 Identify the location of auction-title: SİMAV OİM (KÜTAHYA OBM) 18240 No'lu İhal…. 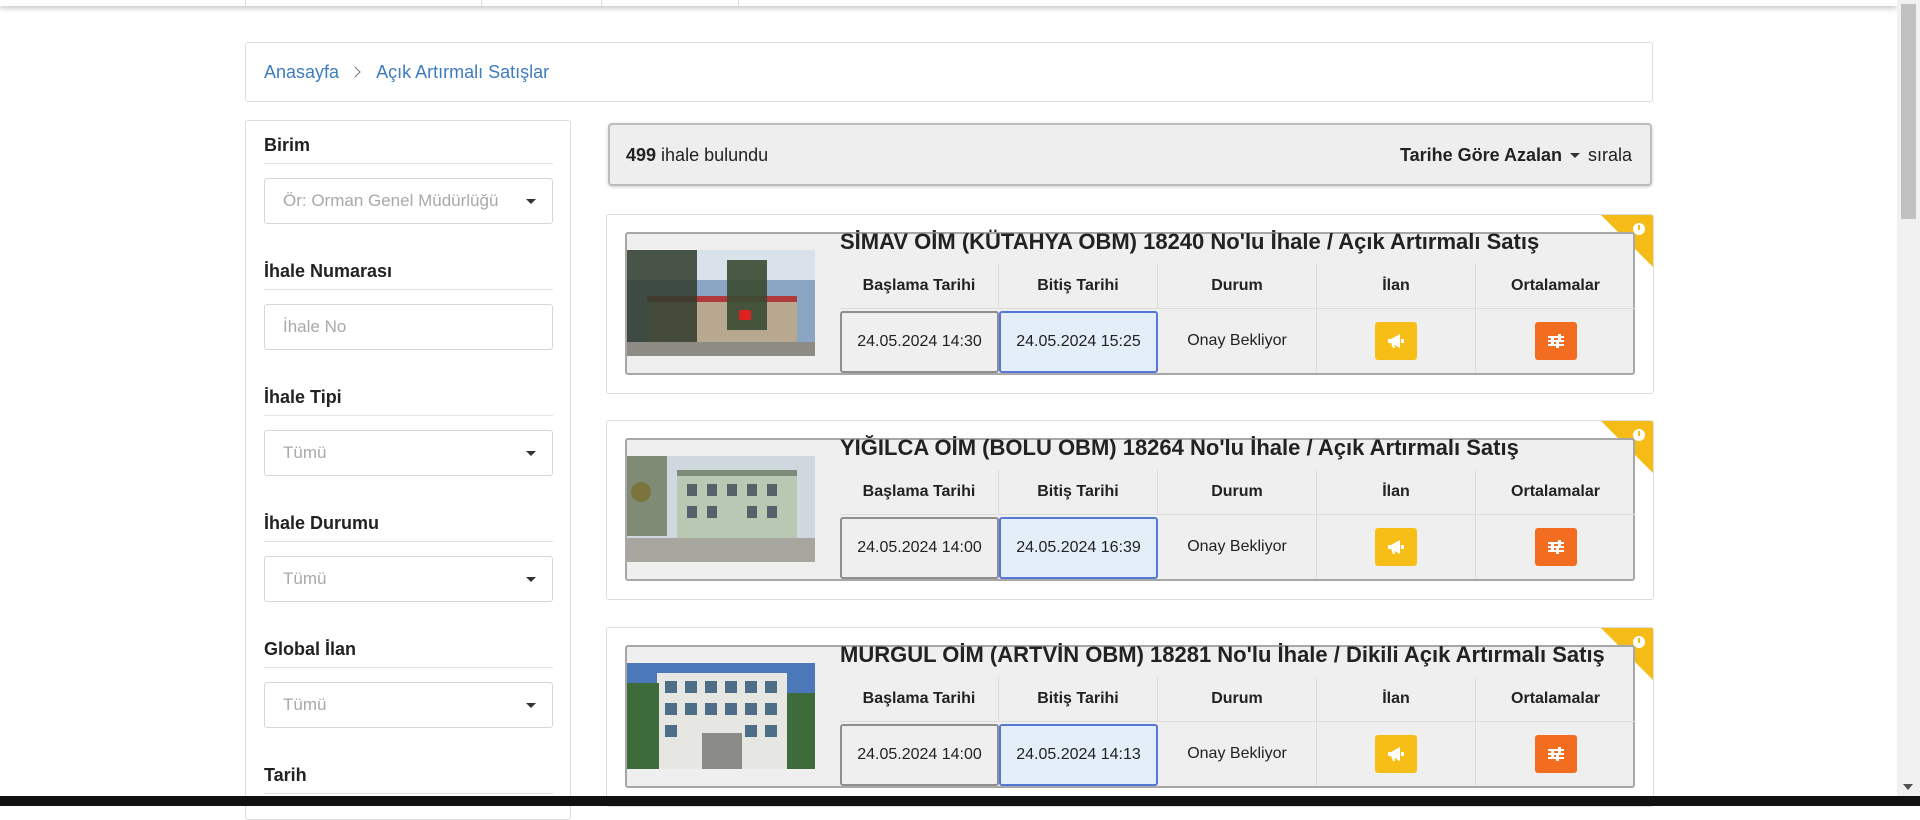
(1189, 242).